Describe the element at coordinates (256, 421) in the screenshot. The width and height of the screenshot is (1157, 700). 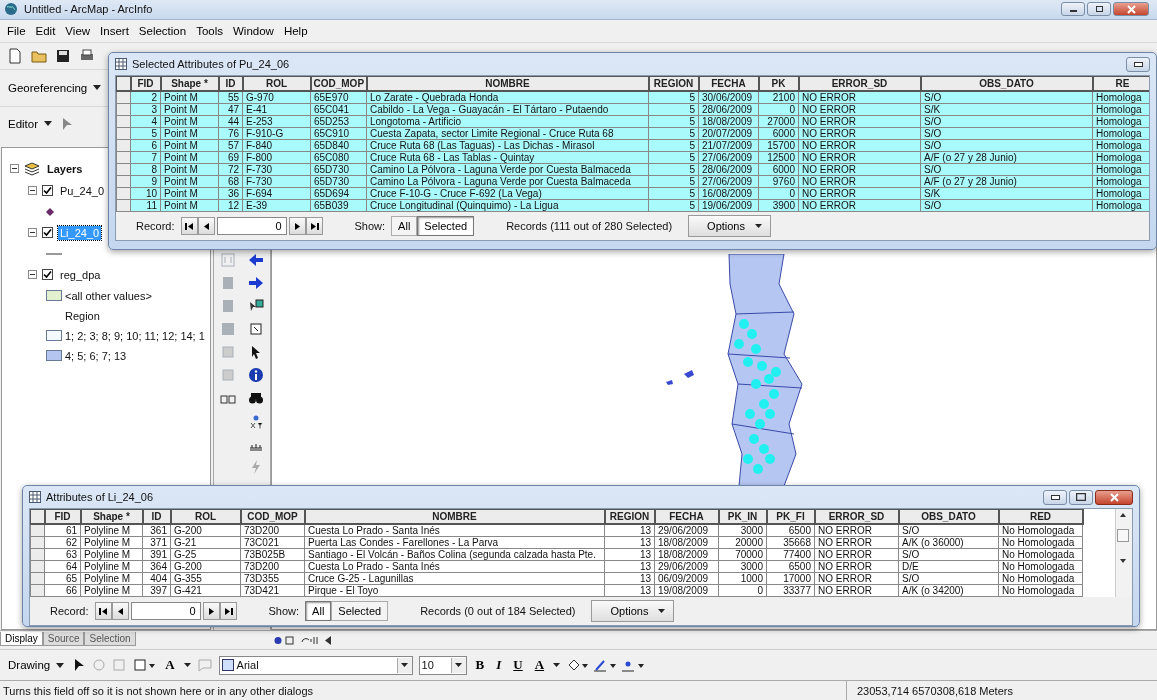
I see `xy-icon` at that location.